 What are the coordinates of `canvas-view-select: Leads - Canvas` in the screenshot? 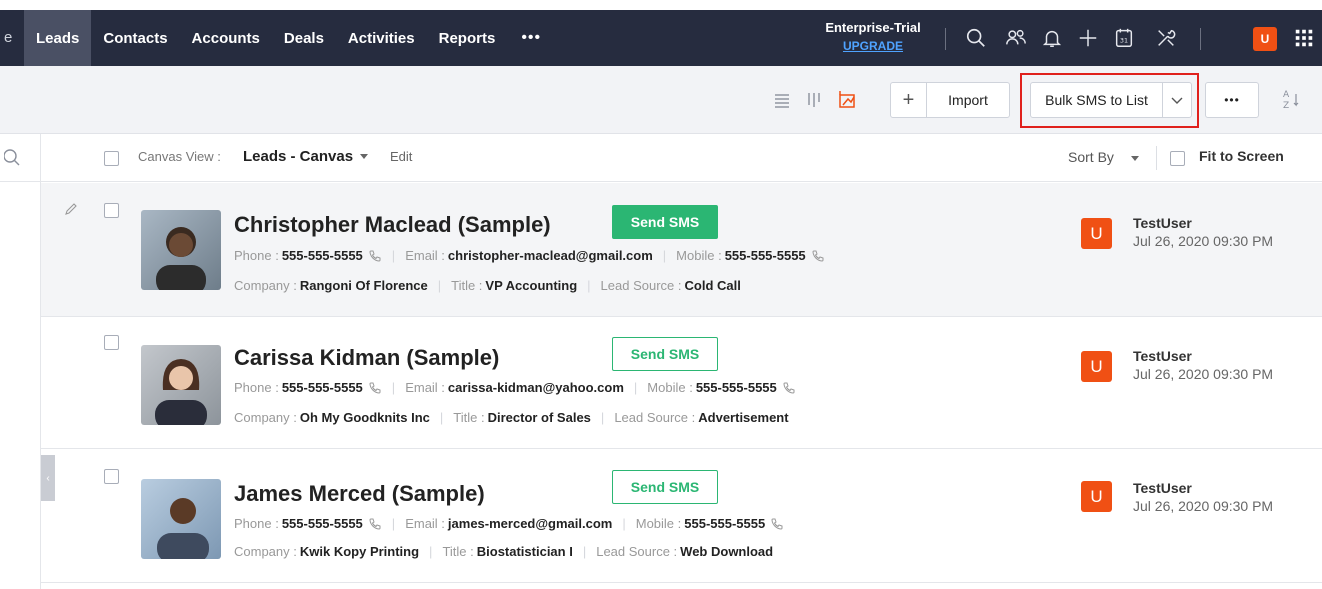 It's located at (298, 156).